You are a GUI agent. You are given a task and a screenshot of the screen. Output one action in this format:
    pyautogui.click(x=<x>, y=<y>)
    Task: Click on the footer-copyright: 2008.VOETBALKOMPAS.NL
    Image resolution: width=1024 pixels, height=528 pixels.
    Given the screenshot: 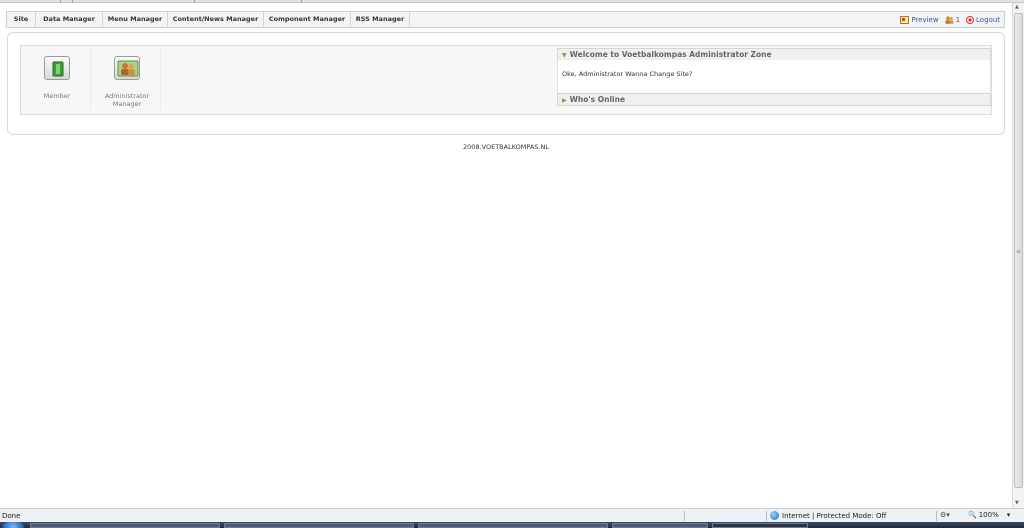 What is the action you would take?
    pyautogui.click(x=506, y=147)
    